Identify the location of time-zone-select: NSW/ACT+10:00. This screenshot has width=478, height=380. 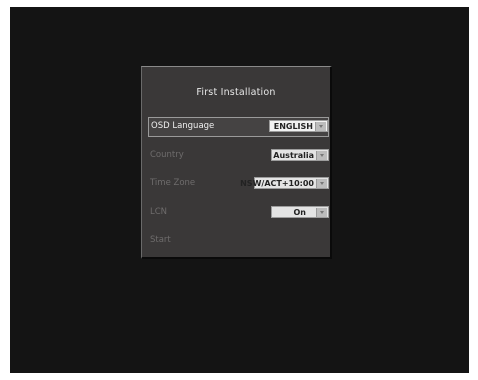
(284, 183).